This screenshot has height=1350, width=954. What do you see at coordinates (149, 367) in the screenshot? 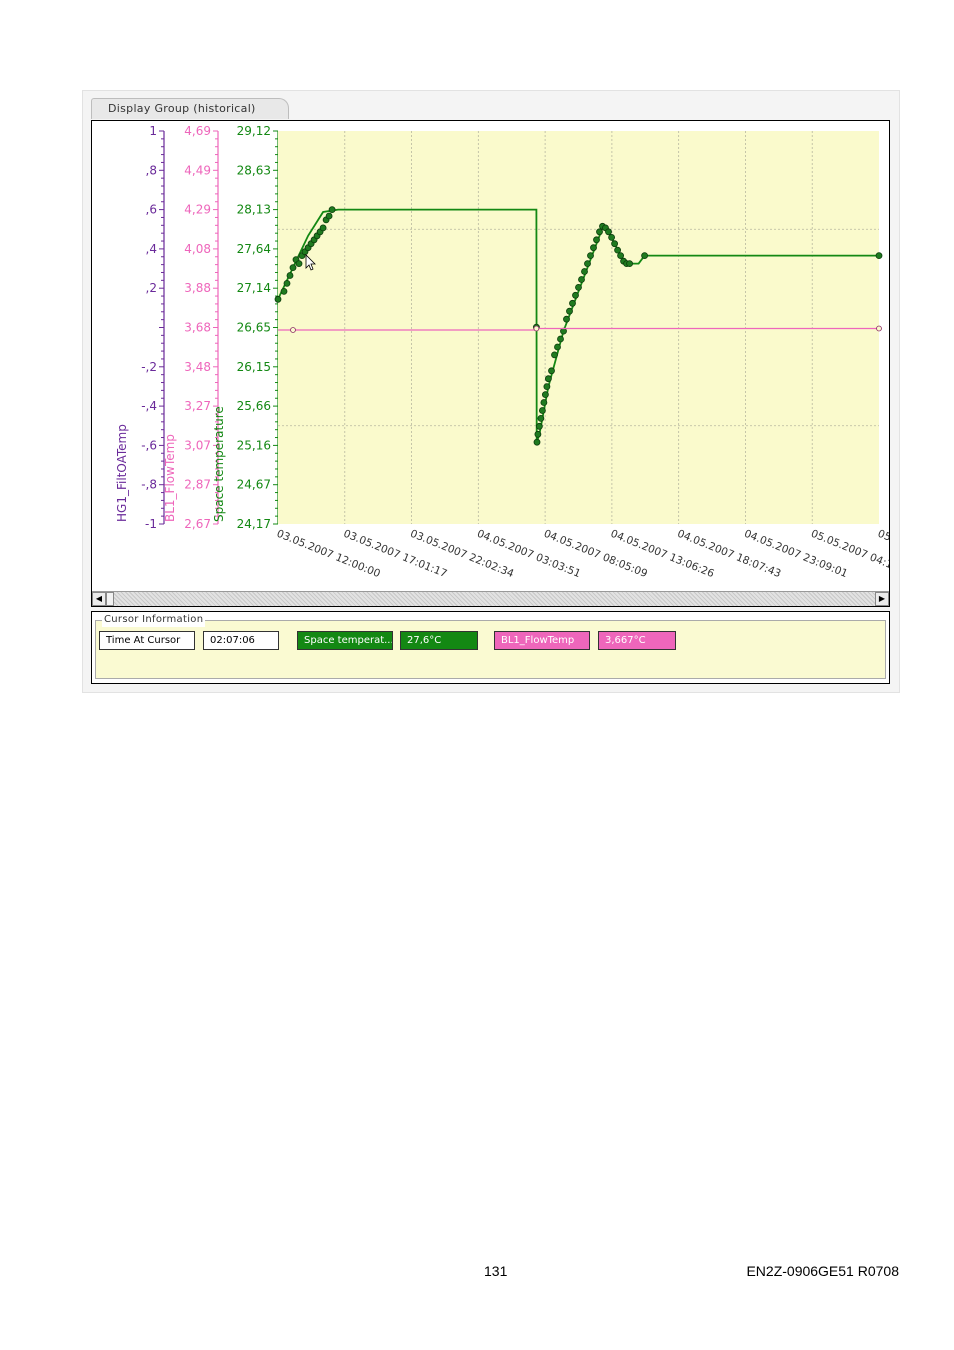
I see `y-axis-tick-label: -,2` at bounding box center [149, 367].